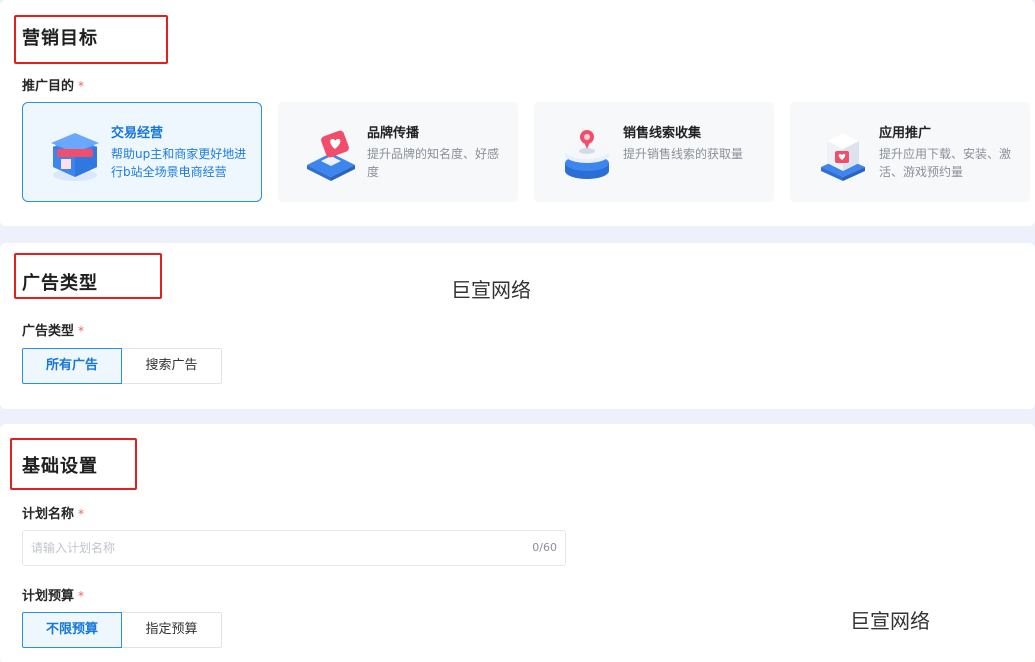  I want to click on field-label-plan-name: 计划名称 *, so click(53, 514).